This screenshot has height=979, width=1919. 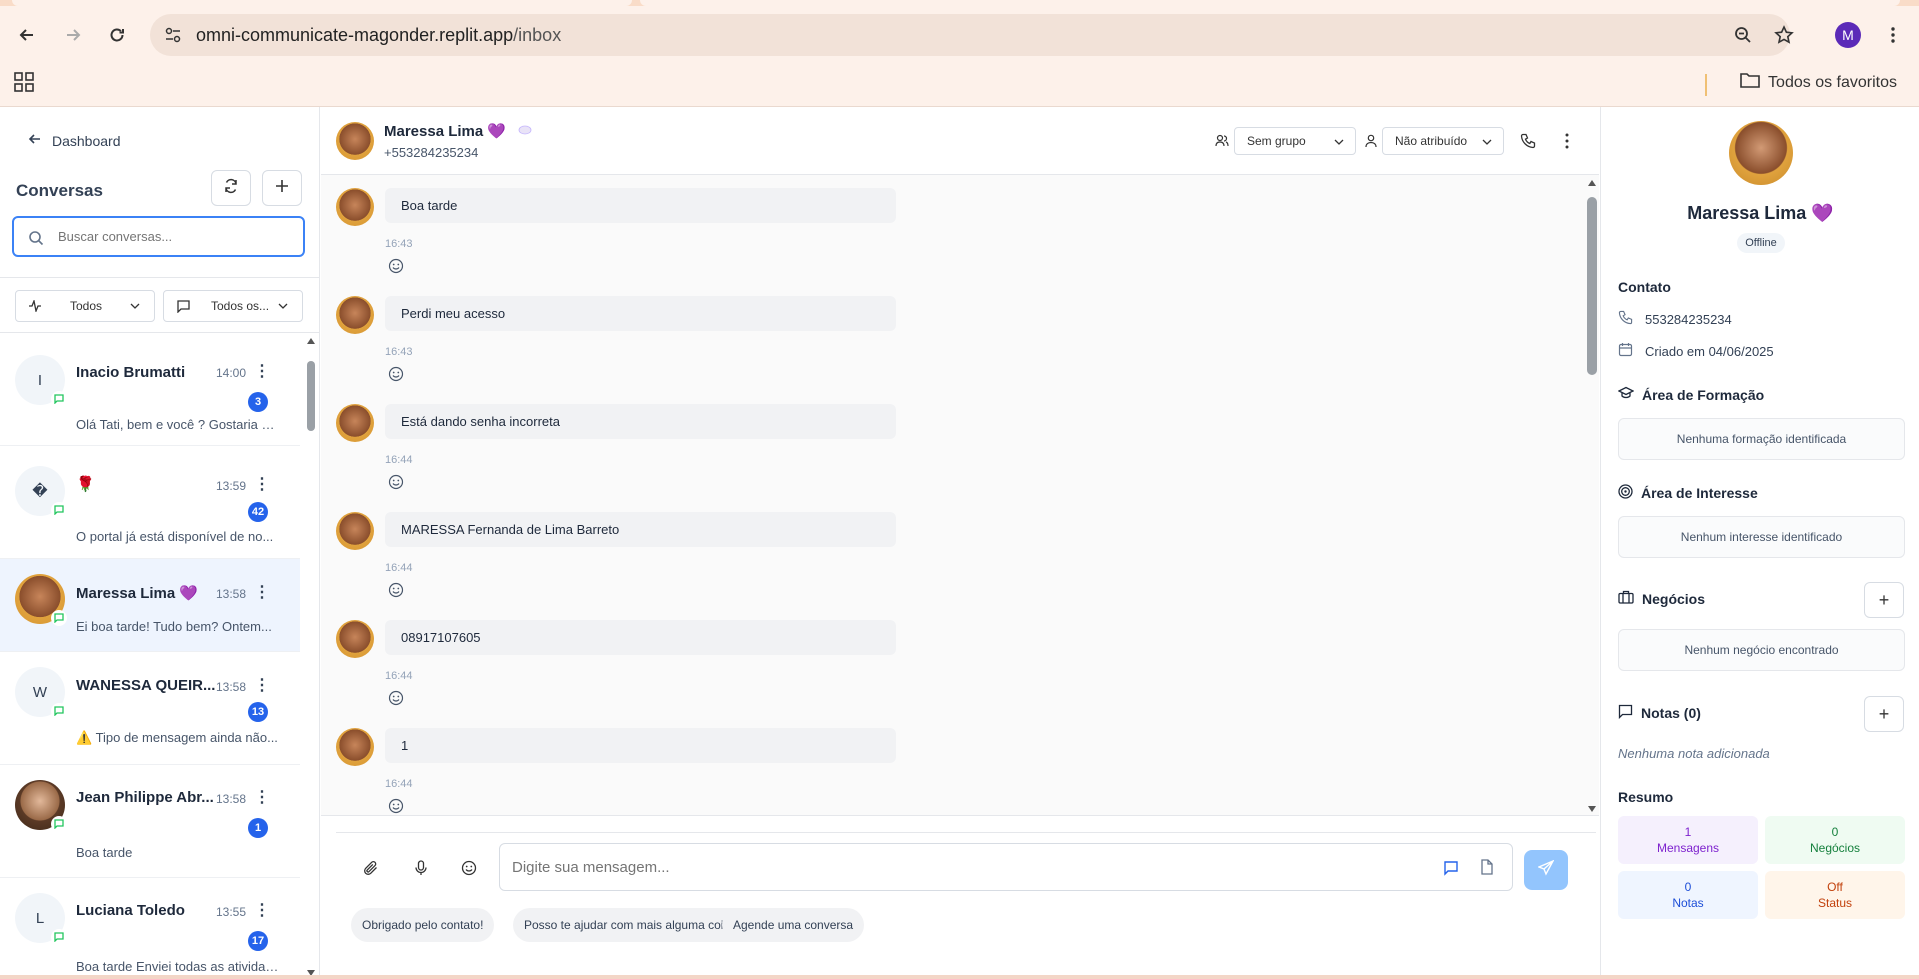 I want to click on message-input, so click(x=952, y=867).